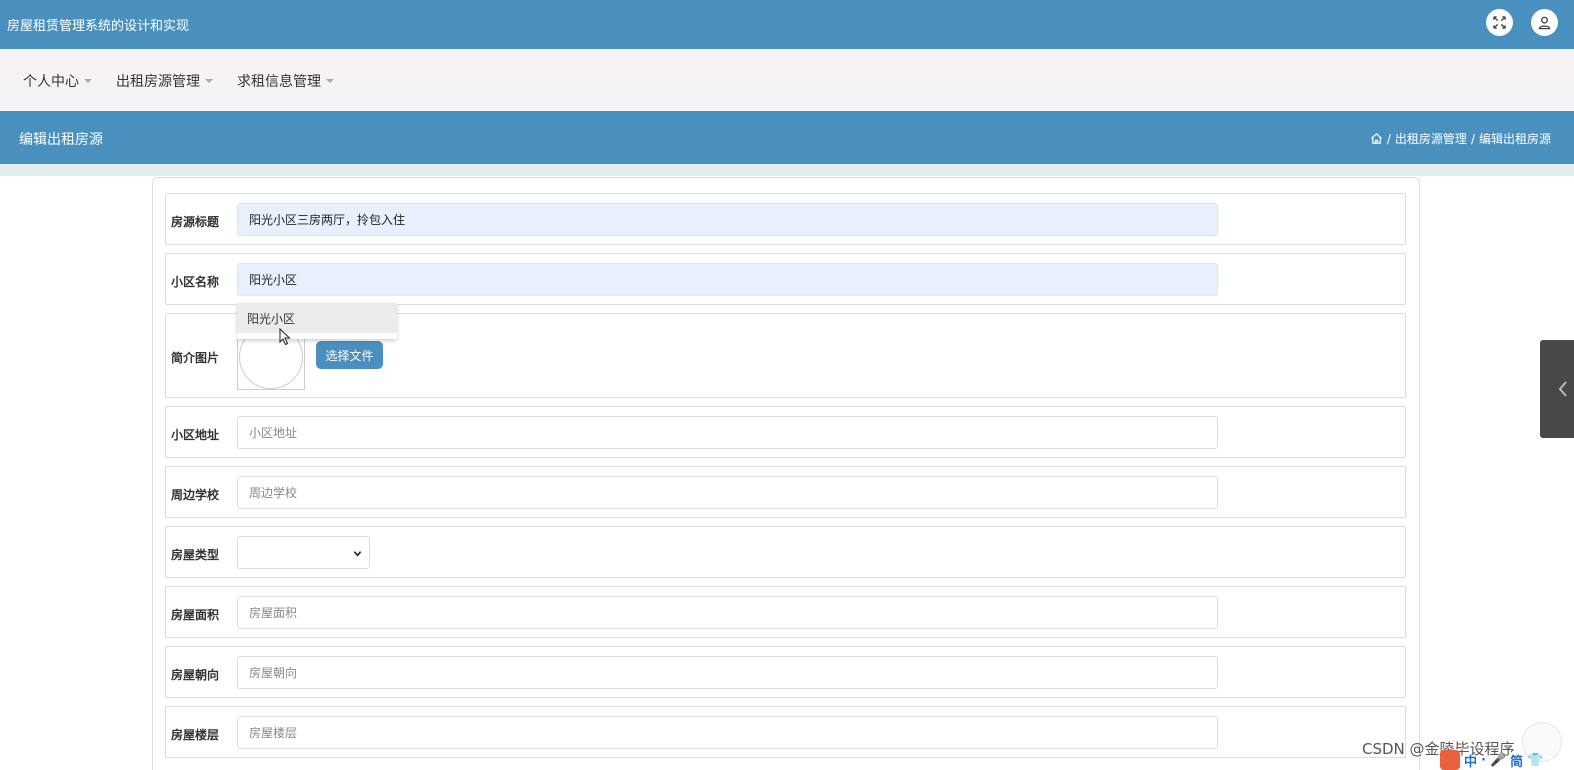  I want to click on breadcrumb-item-rental-listings: 出租房源管理, so click(1431, 138).